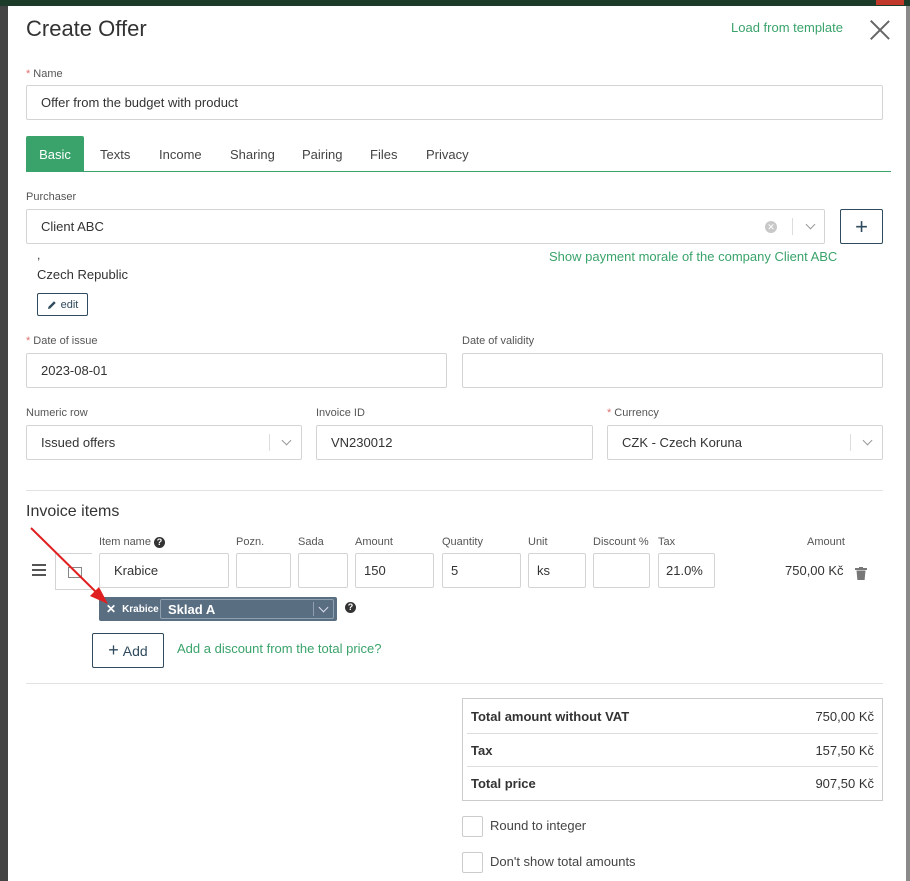  What do you see at coordinates (83, 274) in the screenshot?
I see `purchaser-country: Czech Republic` at bounding box center [83, 274].